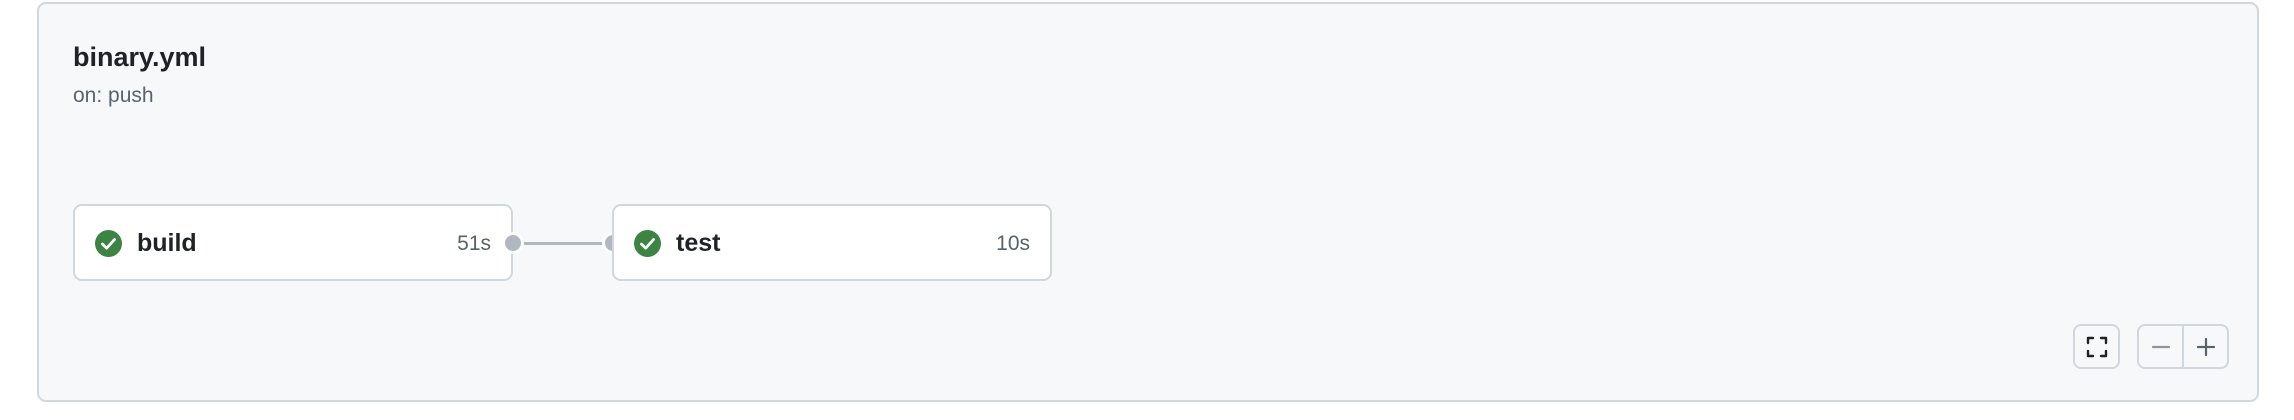 Image resolution: width=2294 pixels, height=420 pixels. What do you see at coordinates (140, 57) in the screenshot?
I see `workflow-title: binary.yml` at bounding box center [140, 57].